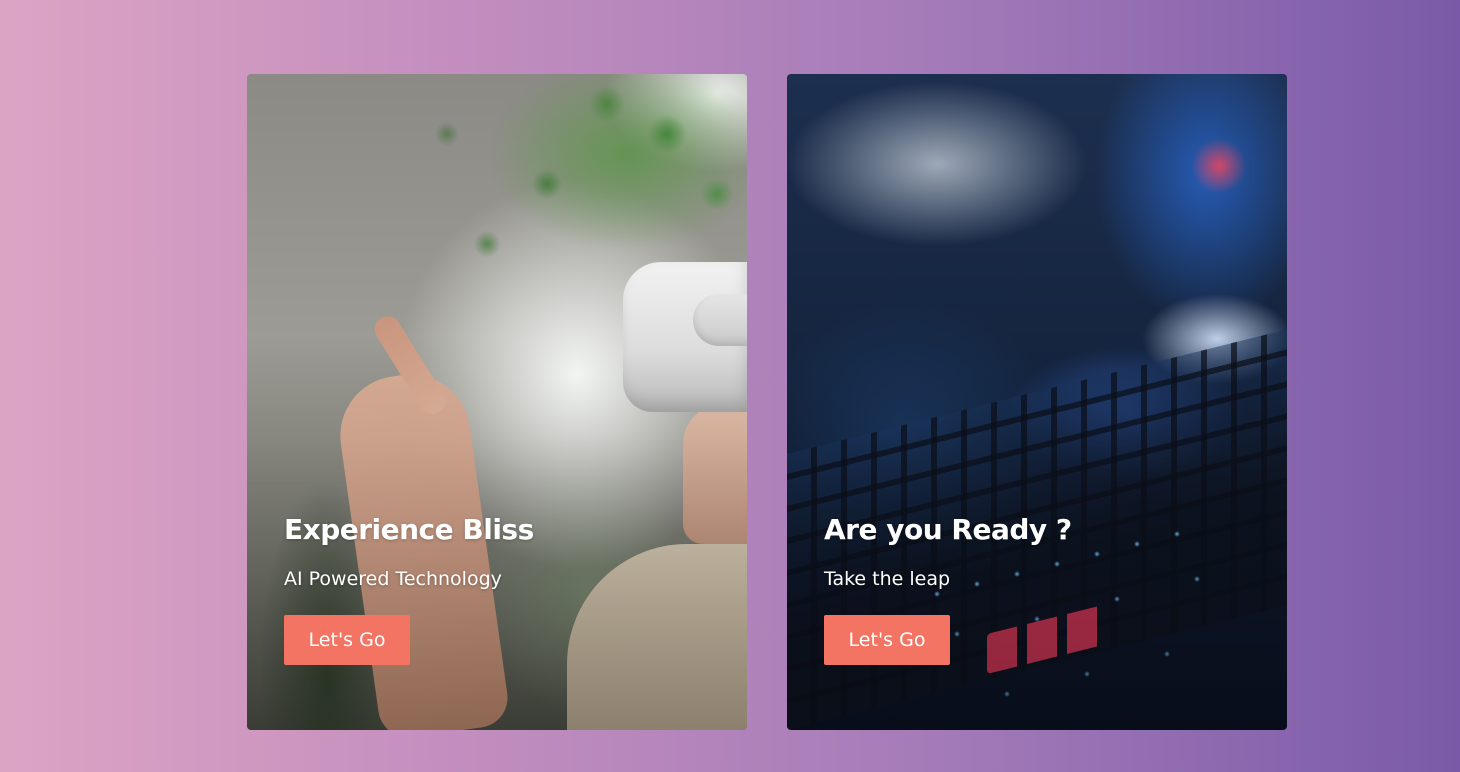 The width and height of the screenshot is (1460, 772). Describe the element at coordinates (887, 579) in the screenshot. I see `card-subtitle: Take the leap` at that location.